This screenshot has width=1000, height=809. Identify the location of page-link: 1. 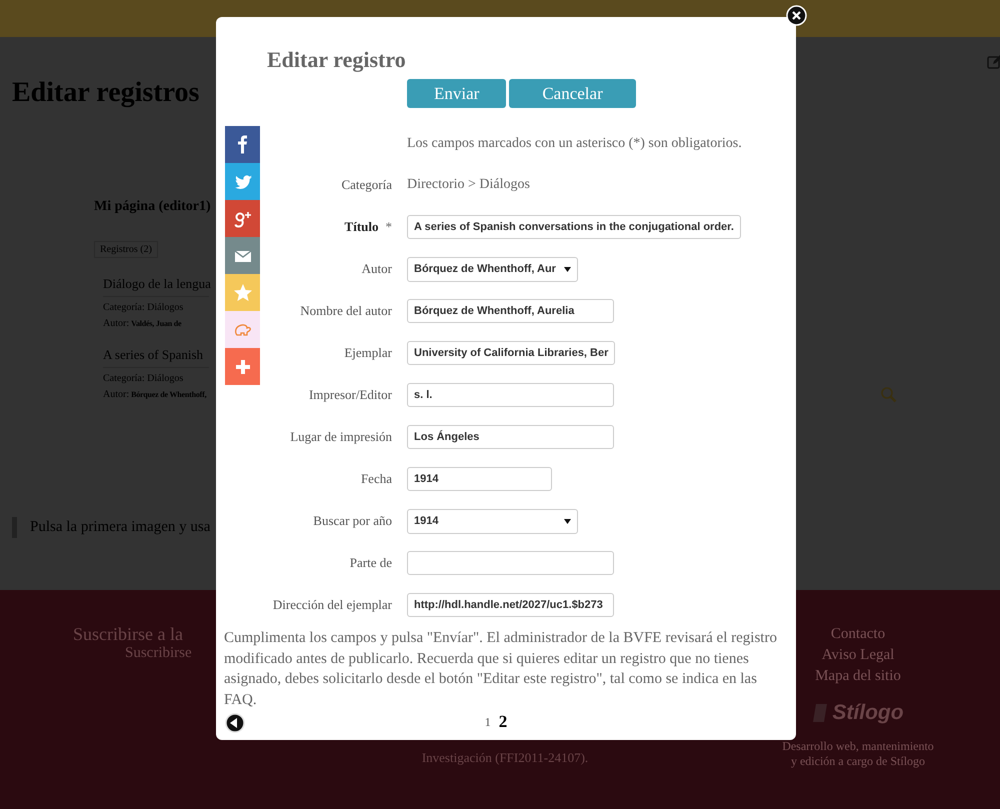
(487, 722).